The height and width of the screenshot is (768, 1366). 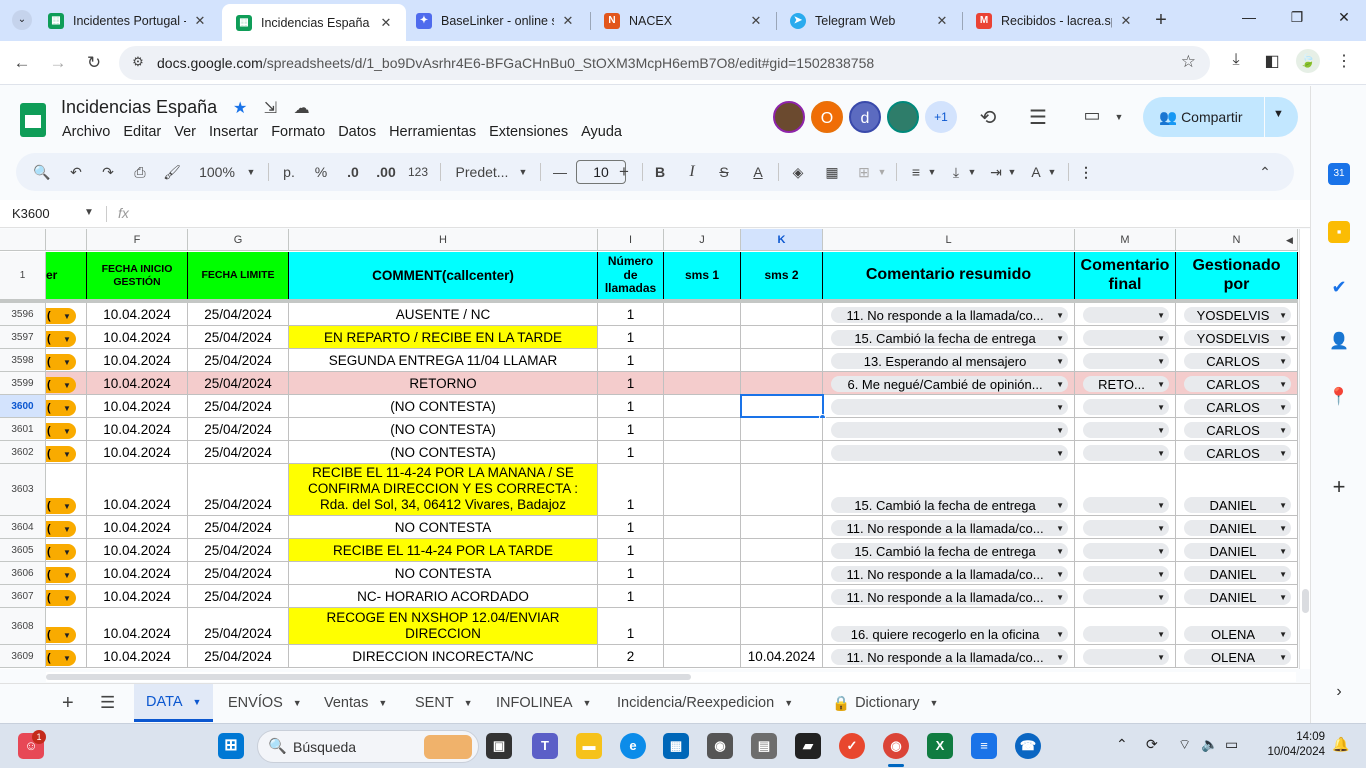 What do you see at coordinates (1052, 172) in the screenshot?
I see `rotation-dropdown-icon: ▼` at bounding box center [1052, 172].